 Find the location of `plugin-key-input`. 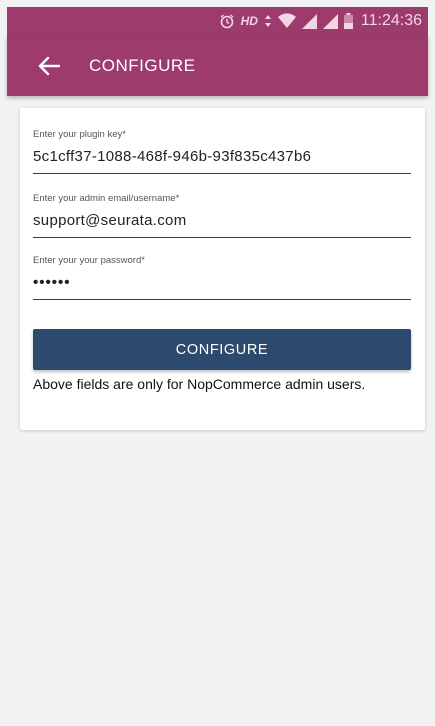

plugin-key-input is located at coordinates (222, 158).